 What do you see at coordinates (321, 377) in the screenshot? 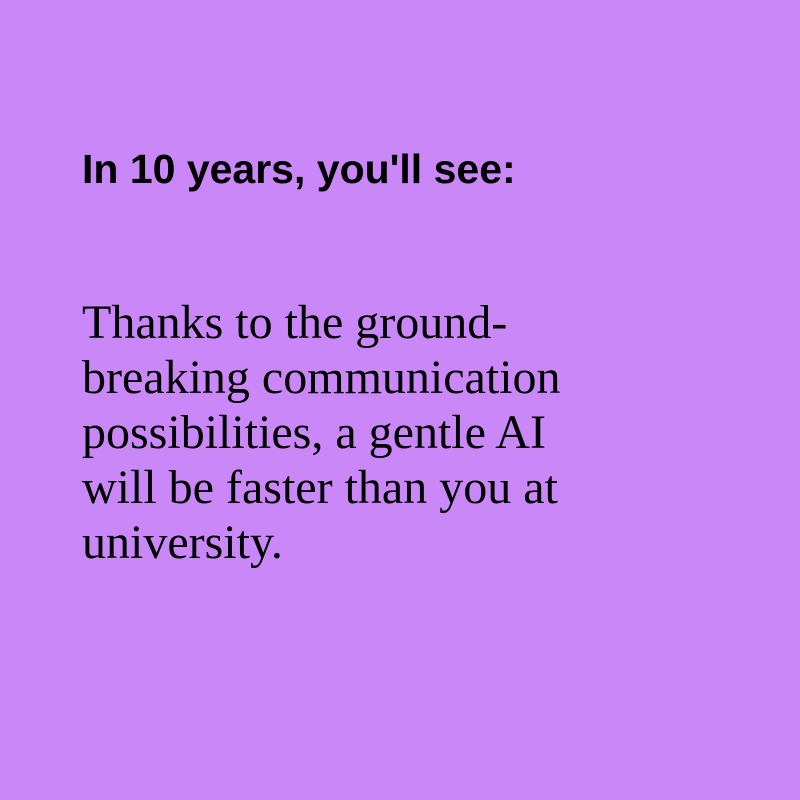
I see `body-line: breaking communication` at bounding box center [321, 377].